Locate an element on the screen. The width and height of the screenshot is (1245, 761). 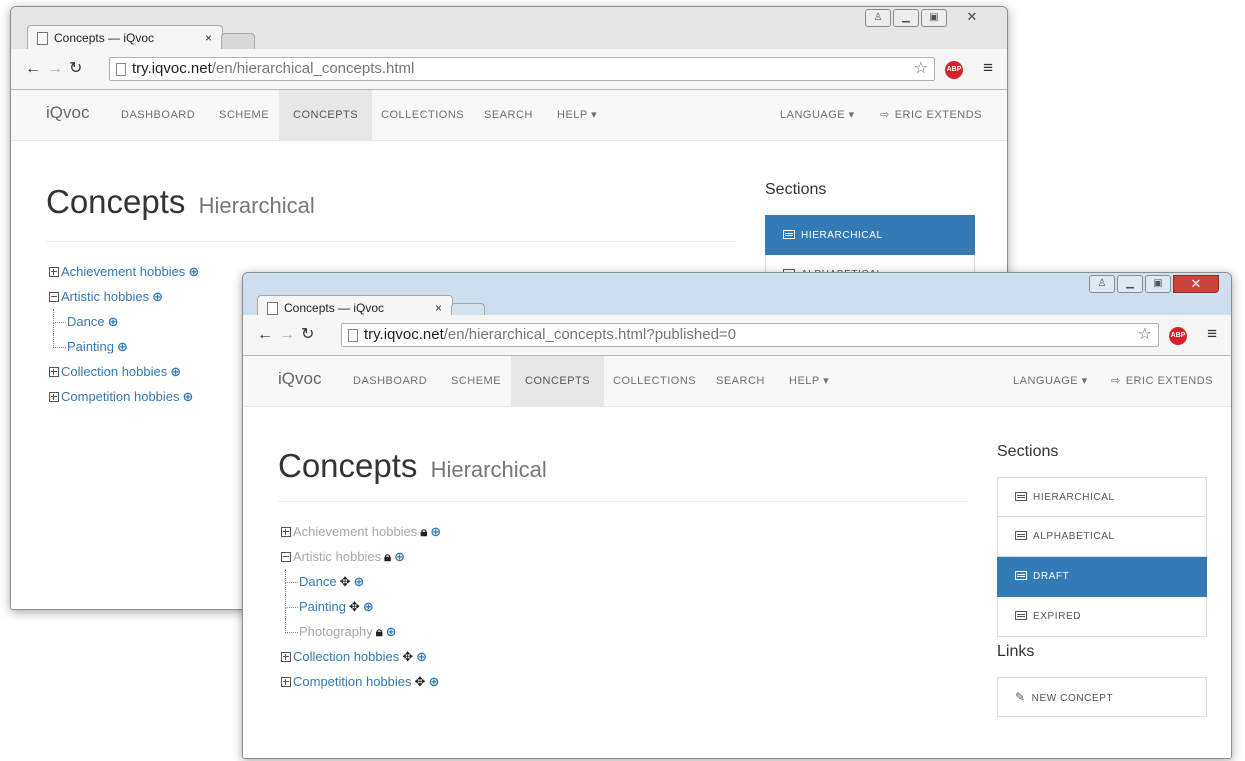
tree-item: Competition hobbies ⊕ is located at coordinates (124, 396).